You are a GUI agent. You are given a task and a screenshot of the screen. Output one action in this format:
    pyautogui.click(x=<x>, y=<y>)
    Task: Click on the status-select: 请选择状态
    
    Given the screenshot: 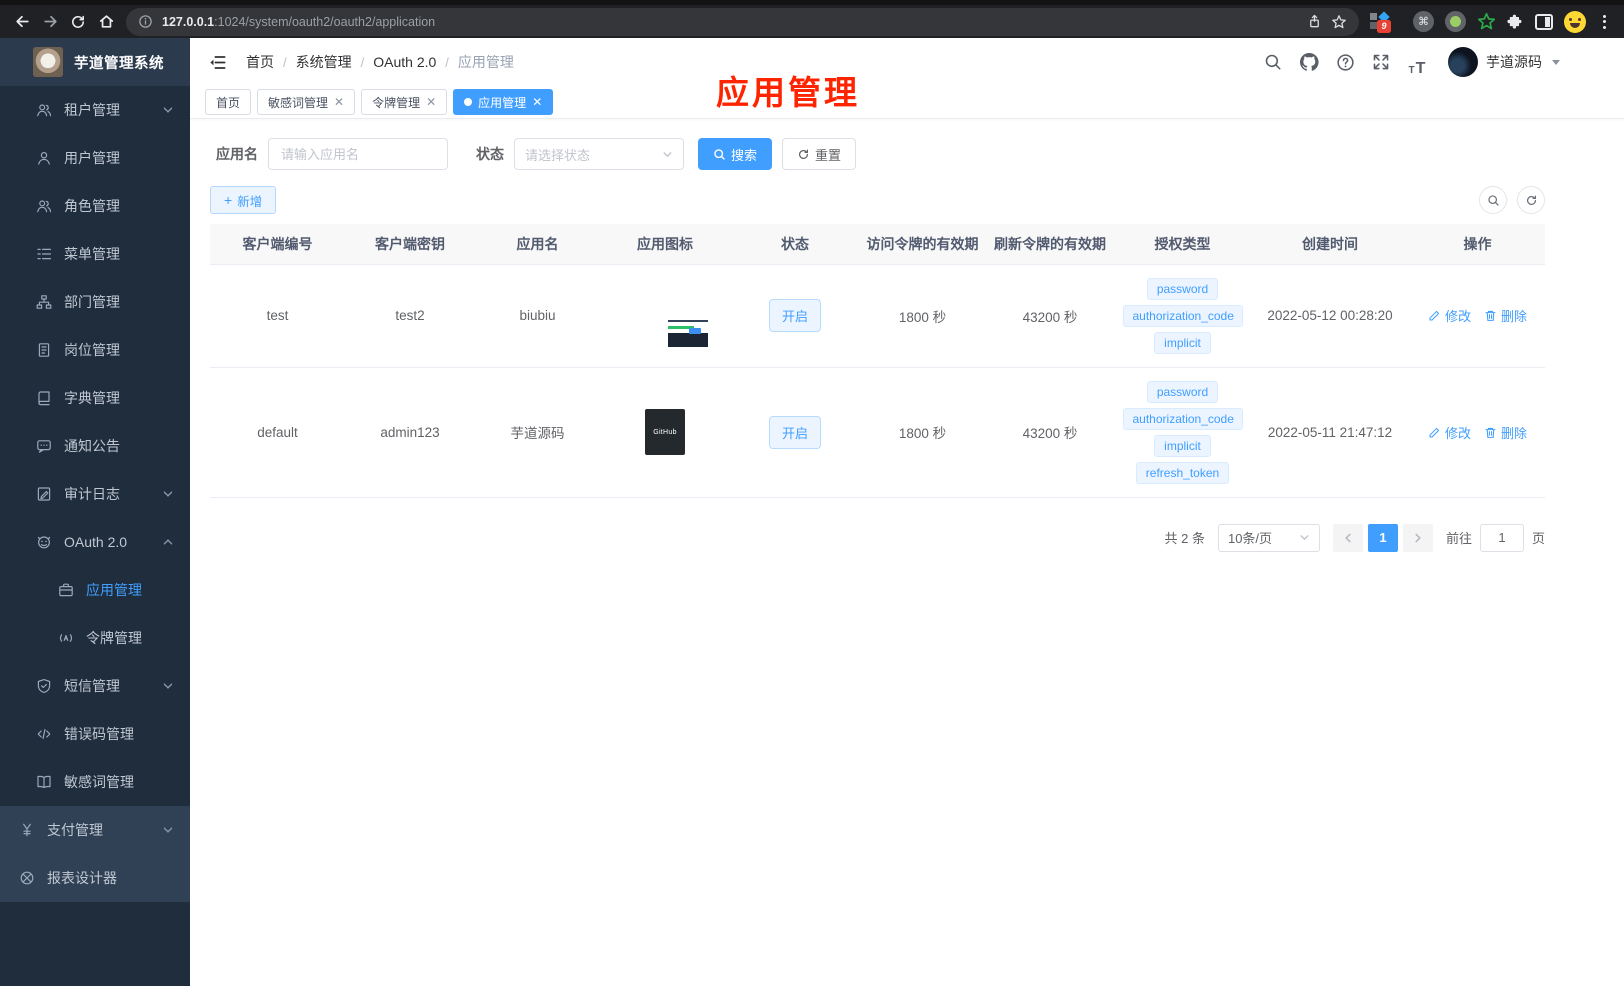 What is the action you would take?
    pyautogui.click(x=599, y=154)
    